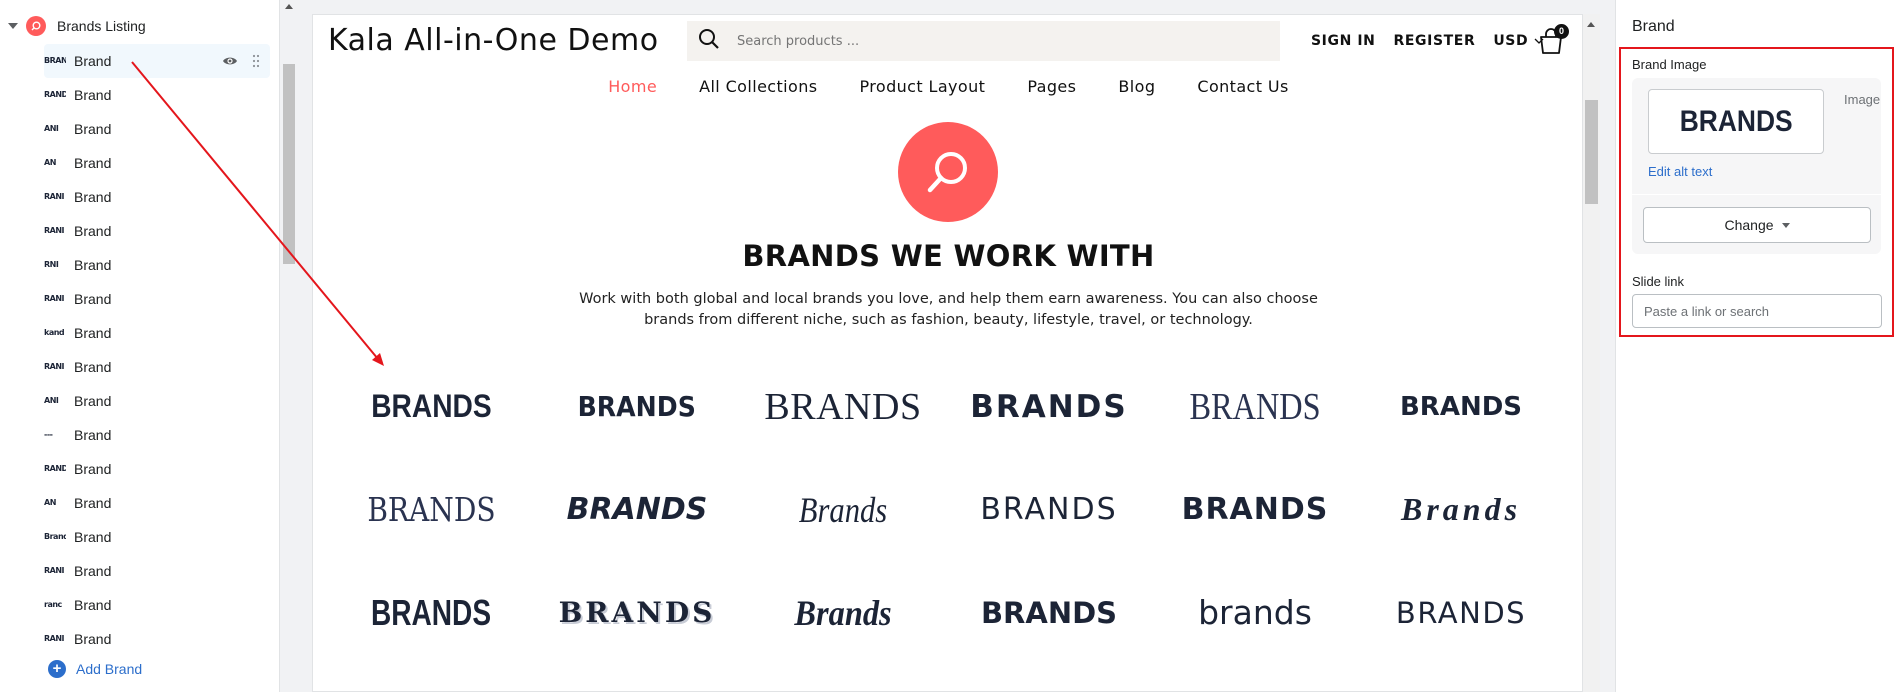  What do you see at coordinates (493, 40) in the screenshot?
I see `store-logo-text: Kala All-in-One Demo` at bounding box center [493, 40].